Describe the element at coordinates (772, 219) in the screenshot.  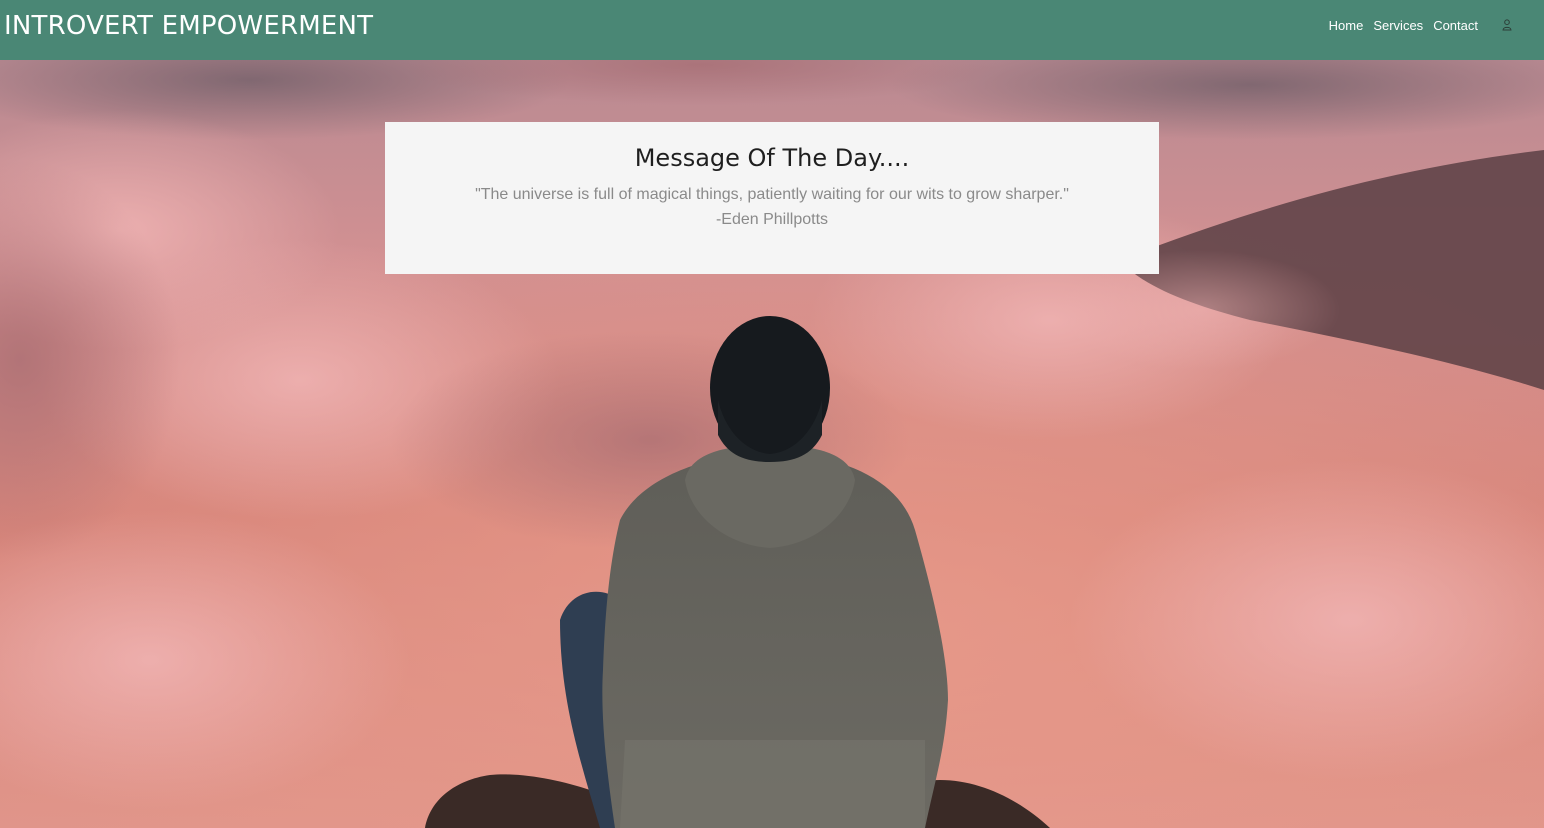
I see `message-author: -Eden Phillpotts` at that location.